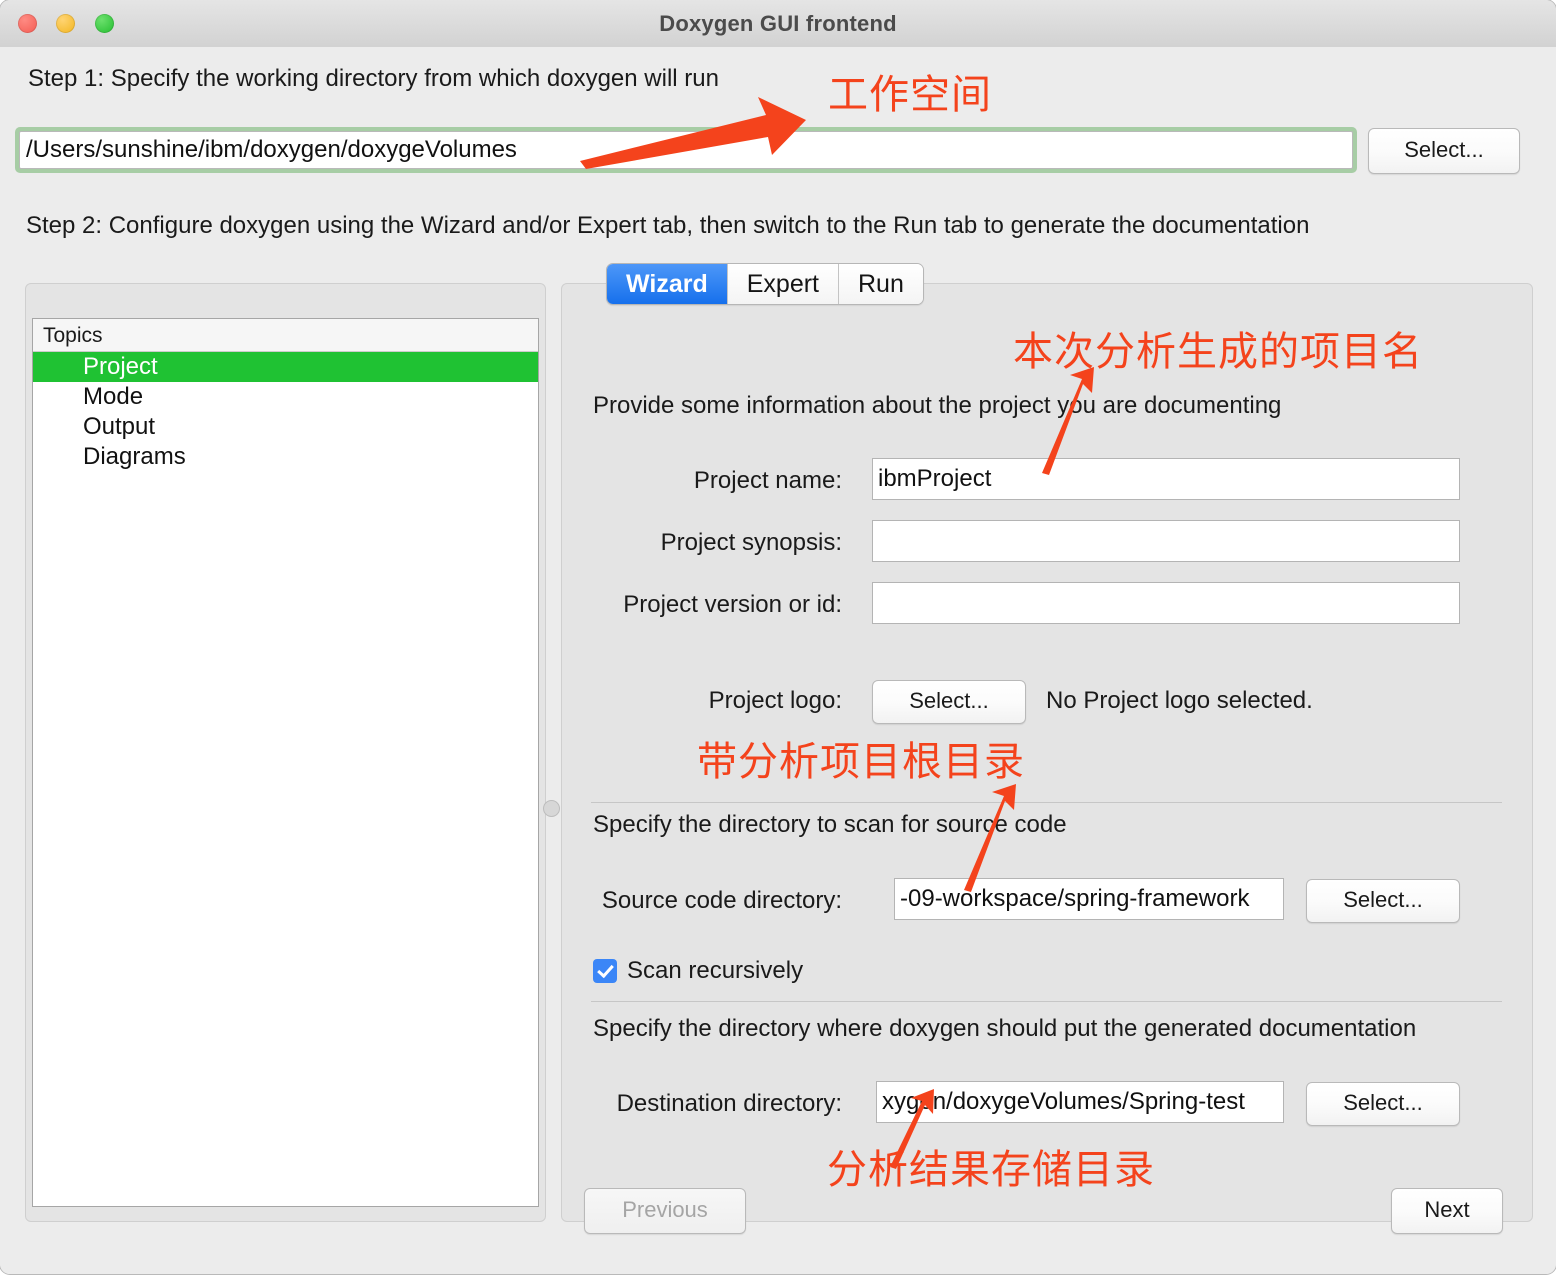 The width and height of the screenshot is (1556, 1276). I want to click on sidebar-item-output: Output, so click(285, 427).